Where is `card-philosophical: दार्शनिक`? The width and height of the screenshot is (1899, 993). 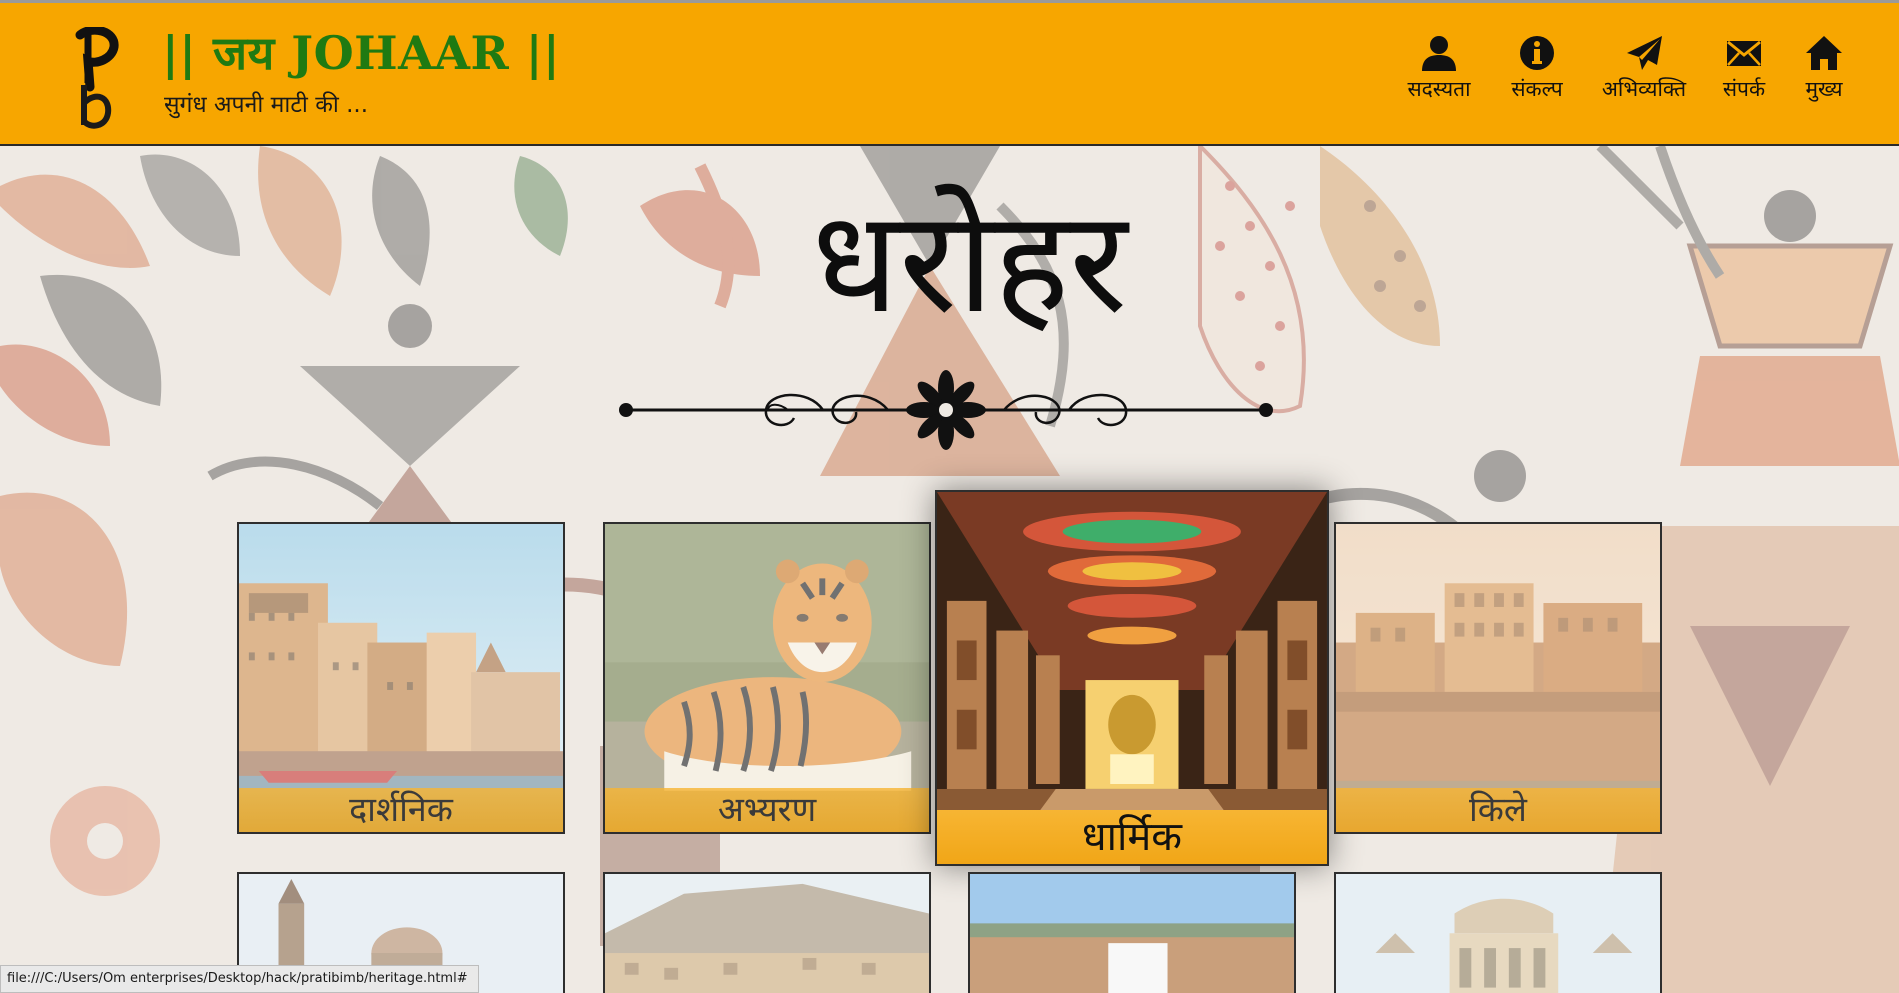
card-philosophical: दार्शनिक is located at coordinates (401, 678).